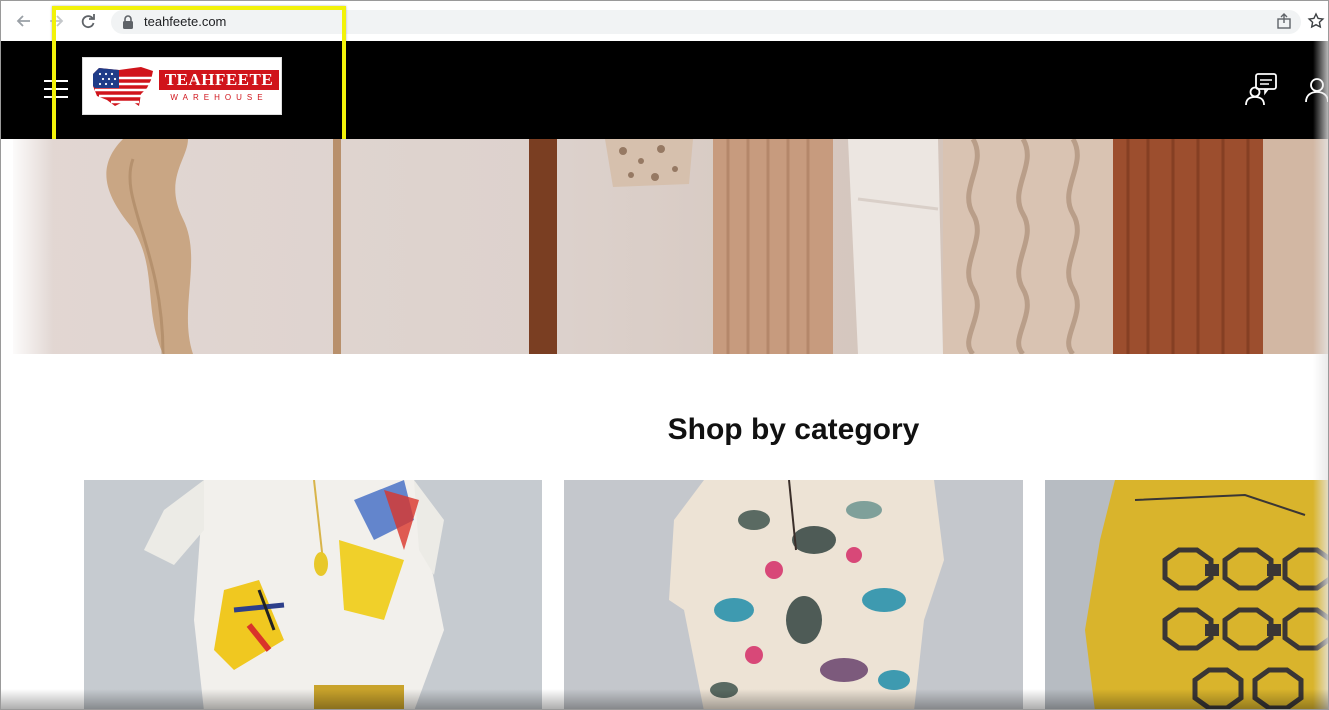 This screenshot has width=1329, height=710. I want to click on share-icon, so click(1284, 21).